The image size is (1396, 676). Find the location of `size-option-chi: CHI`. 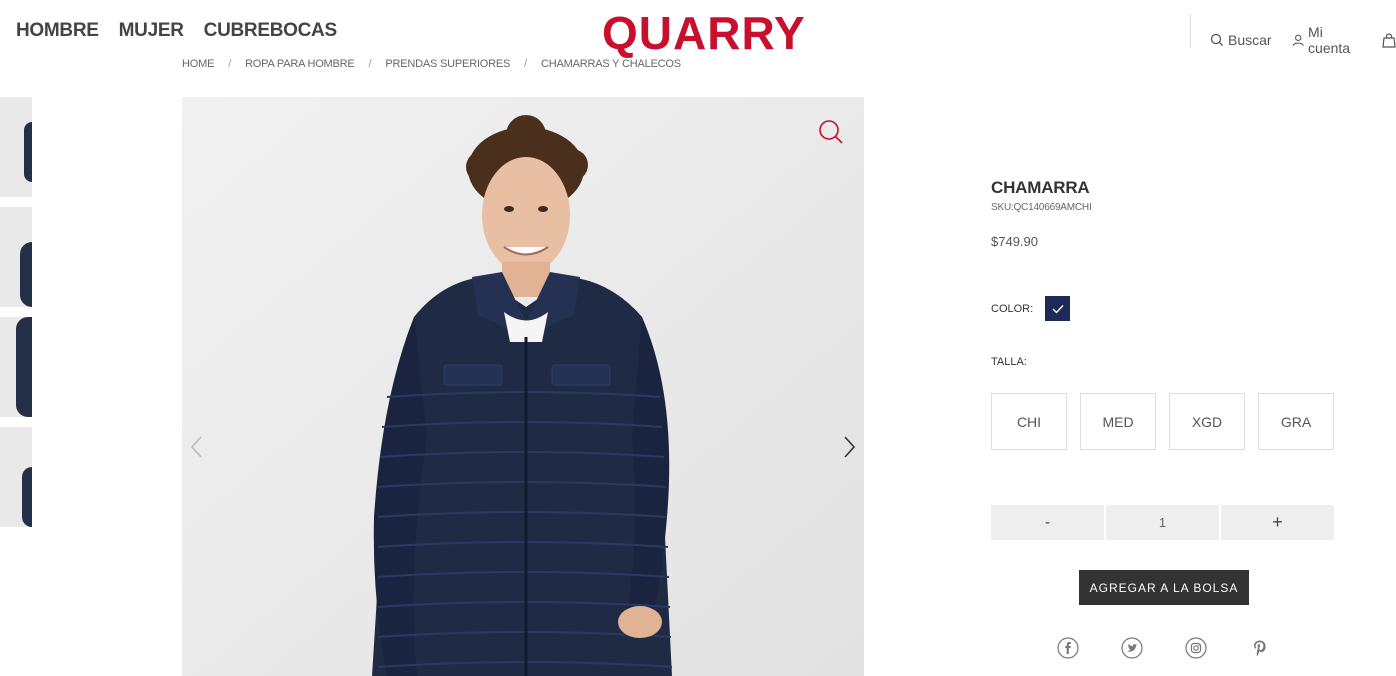

size-option-chi: CHI is located at coordinates (1029, 421).